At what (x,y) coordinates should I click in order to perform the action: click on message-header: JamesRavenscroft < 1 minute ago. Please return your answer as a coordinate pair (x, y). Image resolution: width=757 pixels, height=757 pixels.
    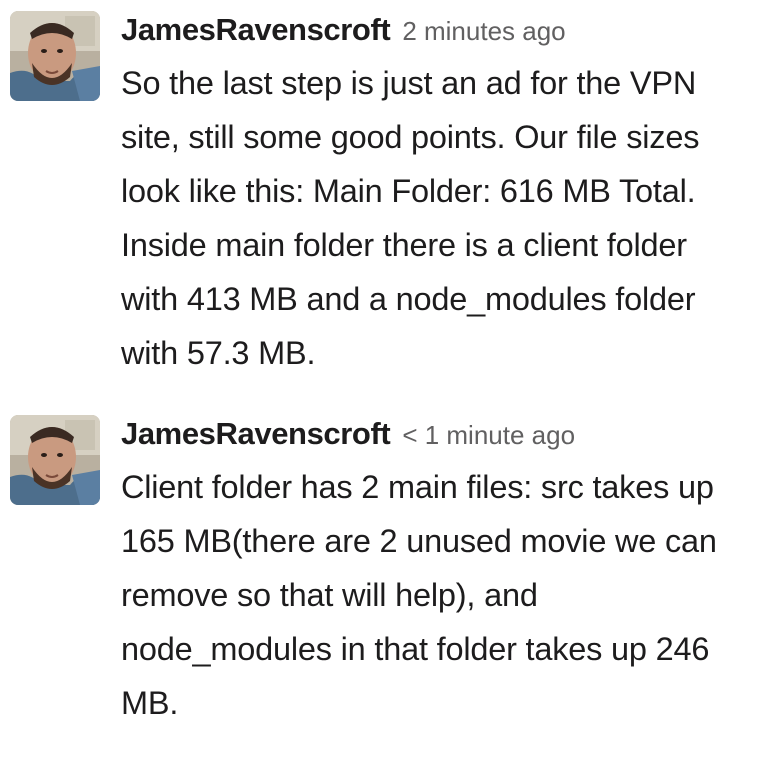
    Looking at the image, I should click on (436, 434).